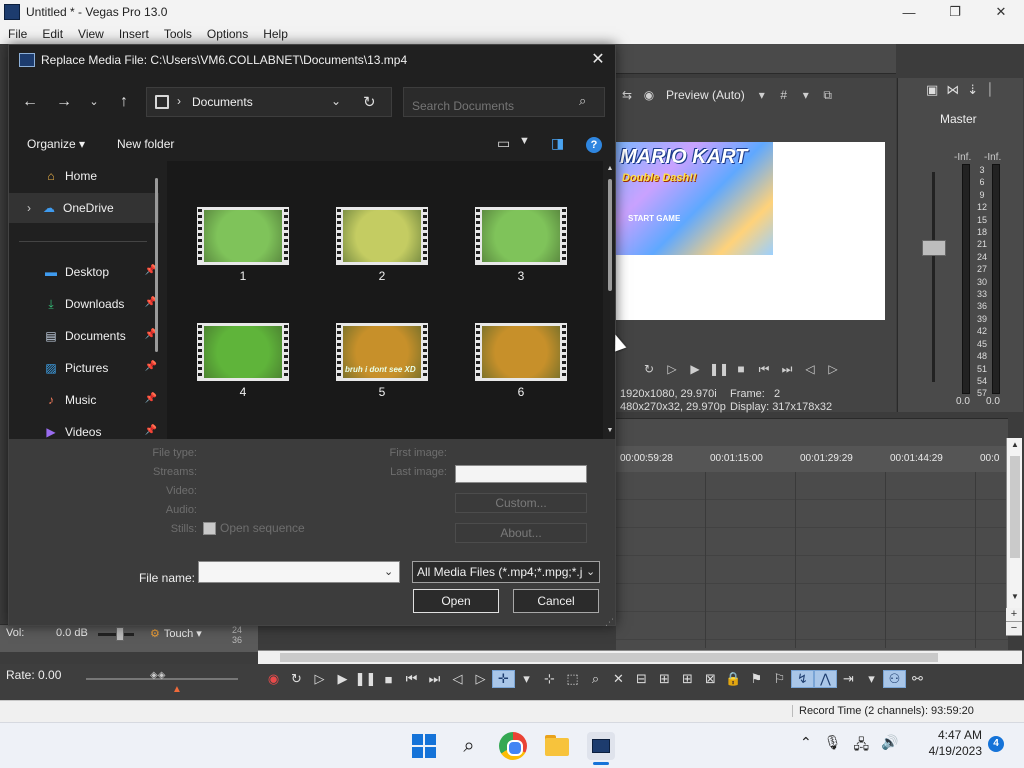 The width and height of the screenshot is (1024, 768). What do you see at coordinates (64, 102) in the screenshot?
I see `forward-arrow-icon: →` at bounding box center [64, 102].